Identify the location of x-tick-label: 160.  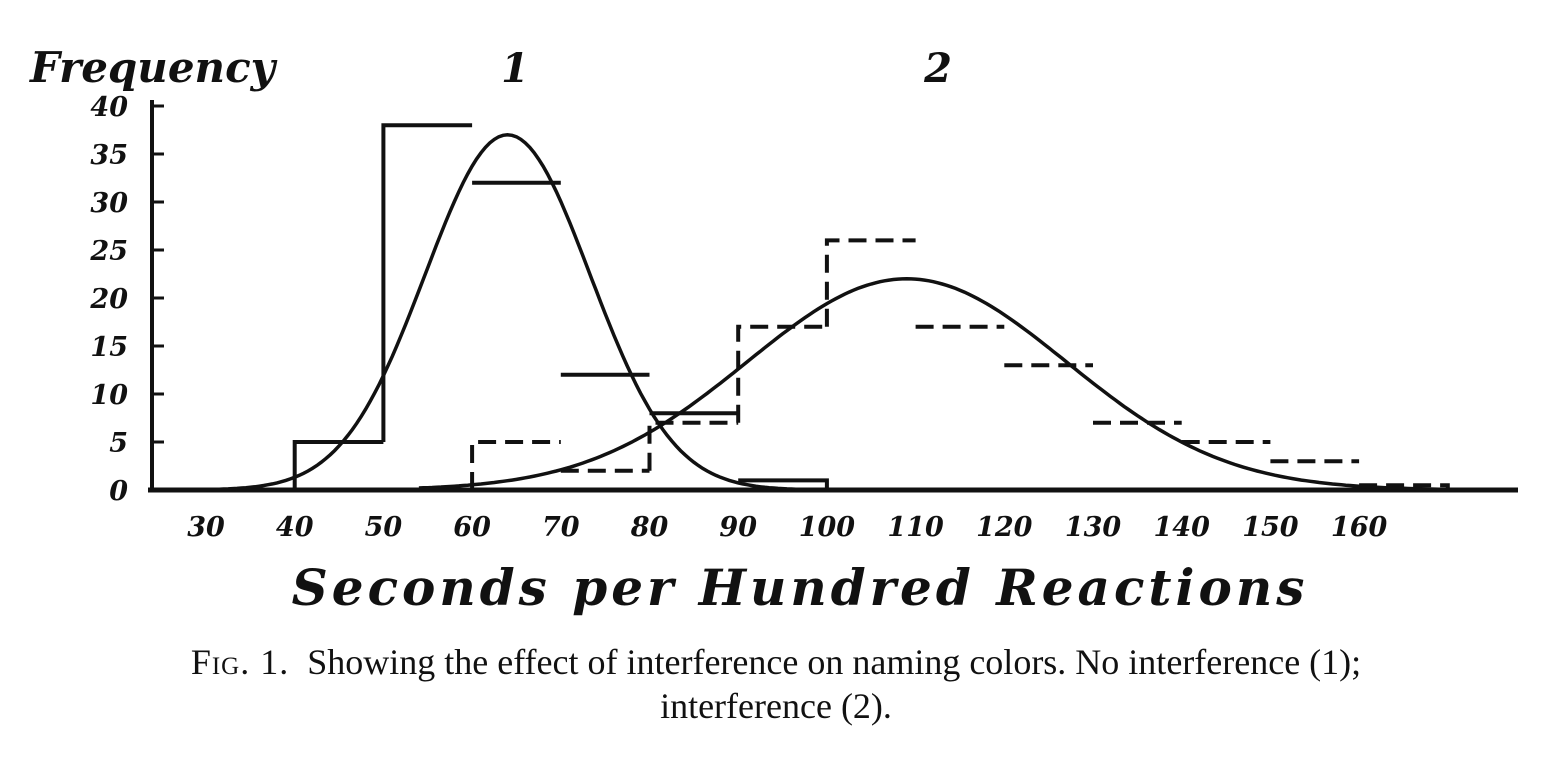
(1359, 527).